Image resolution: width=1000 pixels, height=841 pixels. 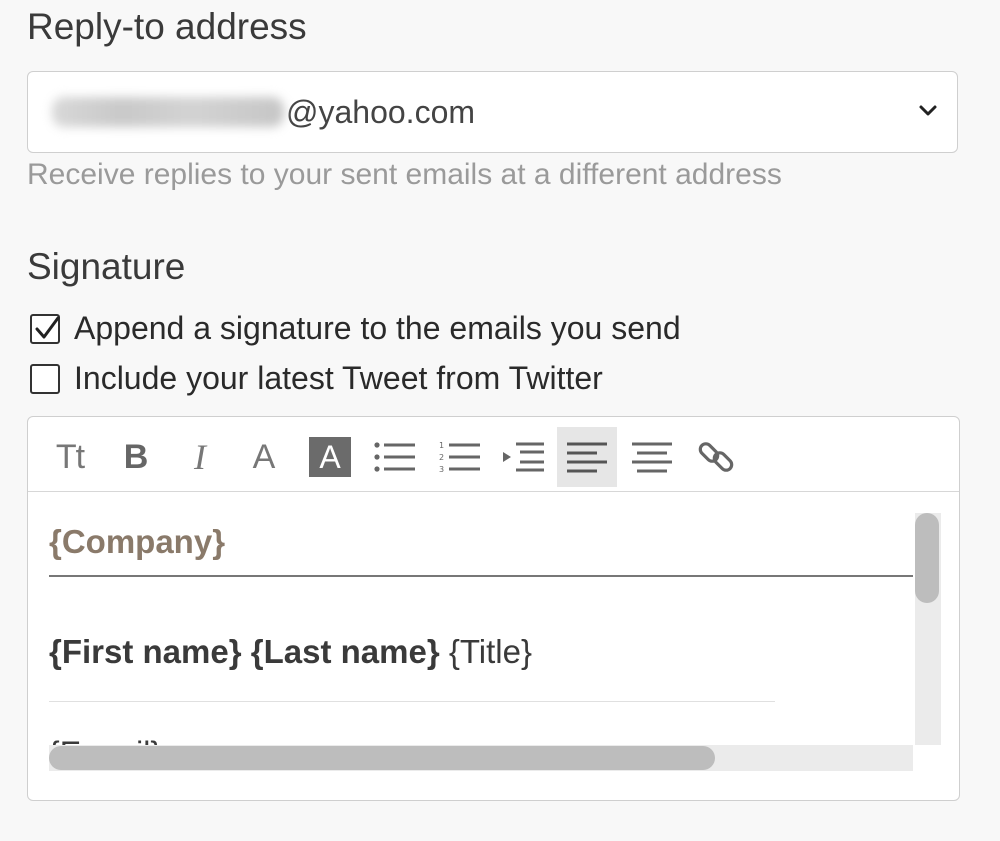 I want to click on align-left-icon, so click(x=587, y=457).